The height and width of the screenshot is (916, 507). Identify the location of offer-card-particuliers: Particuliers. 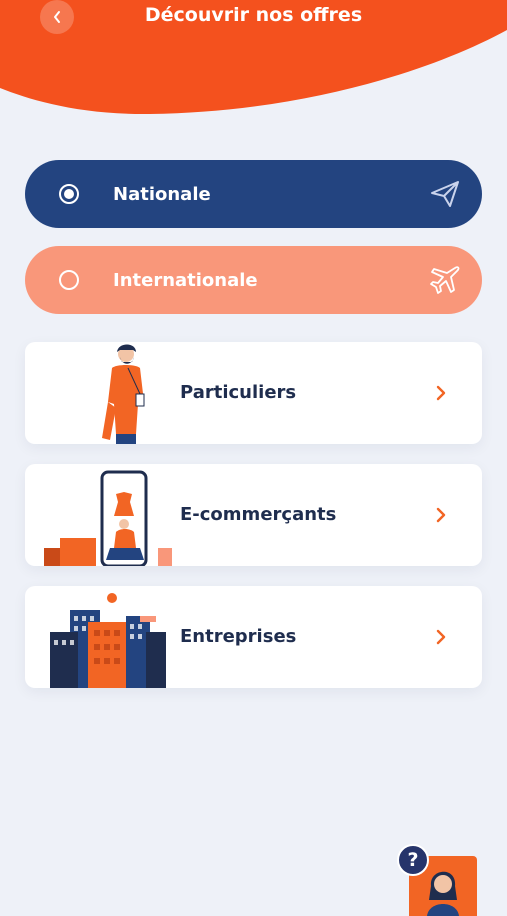
(253, 393).